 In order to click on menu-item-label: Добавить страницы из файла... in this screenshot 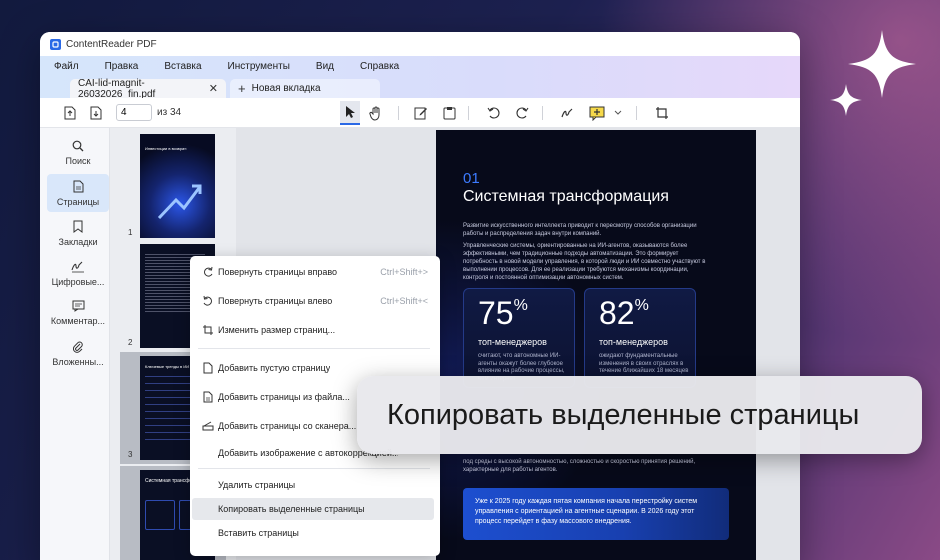, I will do `click(284, 397)`.